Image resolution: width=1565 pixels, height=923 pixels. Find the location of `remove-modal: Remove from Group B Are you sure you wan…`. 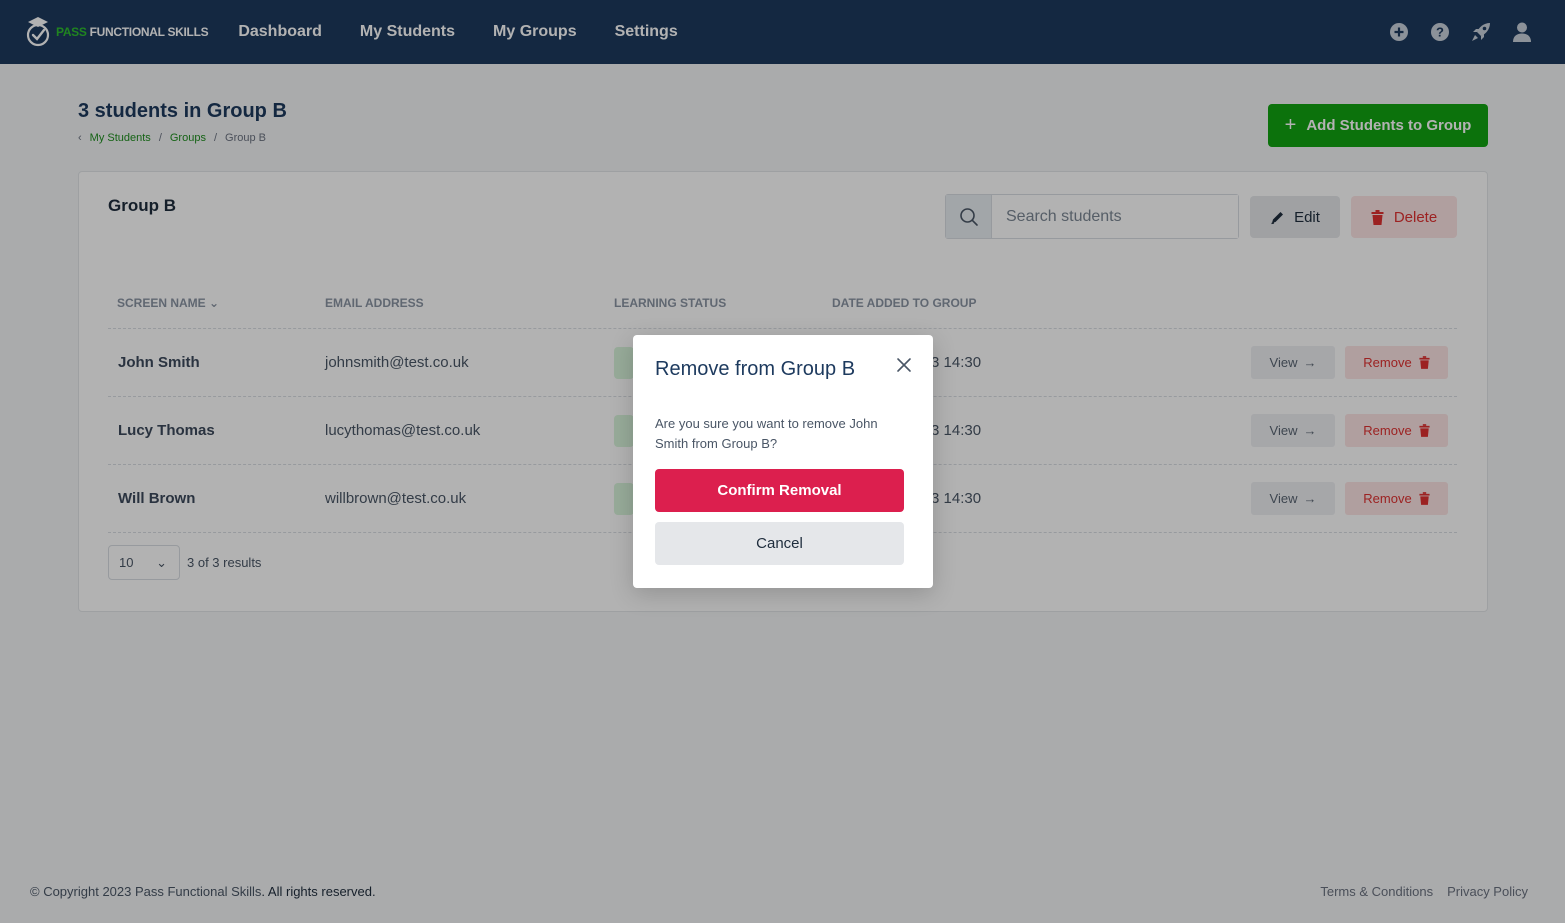

remove-modal: Remove from Group B Are you sure you wan… is located at coordinates (783, 461).